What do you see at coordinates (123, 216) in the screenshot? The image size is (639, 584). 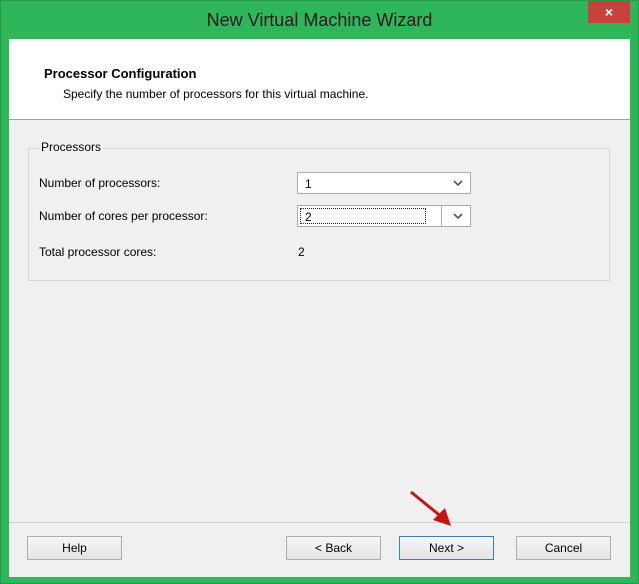 I see `cores-per-processor-label: Number of cores per processor:` at bounding box center [123, 216].